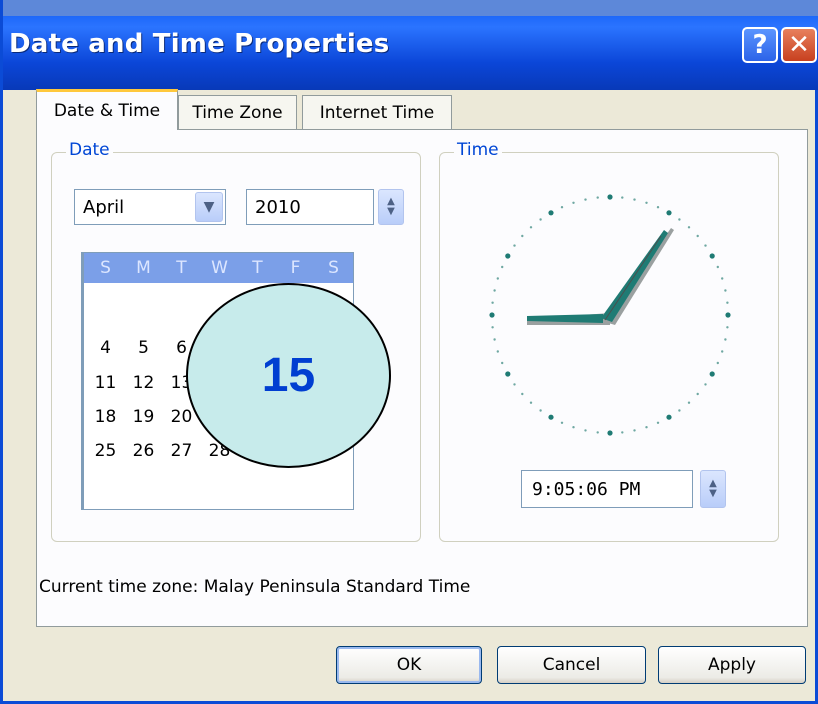 The height and width of the screenshot is (704, 818). What do you see at coordinates (143, 417) in the screenshot?
I see `calendar-day: 19` at bounding box center [143, 417].